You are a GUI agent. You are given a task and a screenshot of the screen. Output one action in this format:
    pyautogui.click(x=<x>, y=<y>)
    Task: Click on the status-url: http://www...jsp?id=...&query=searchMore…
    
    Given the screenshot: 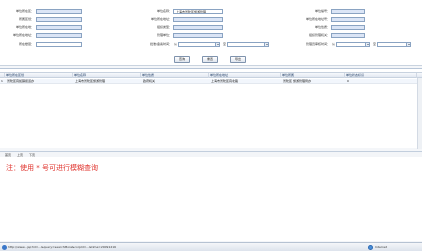 What is the action you would take?
    pyautogui.click(x=62, y=247)
    